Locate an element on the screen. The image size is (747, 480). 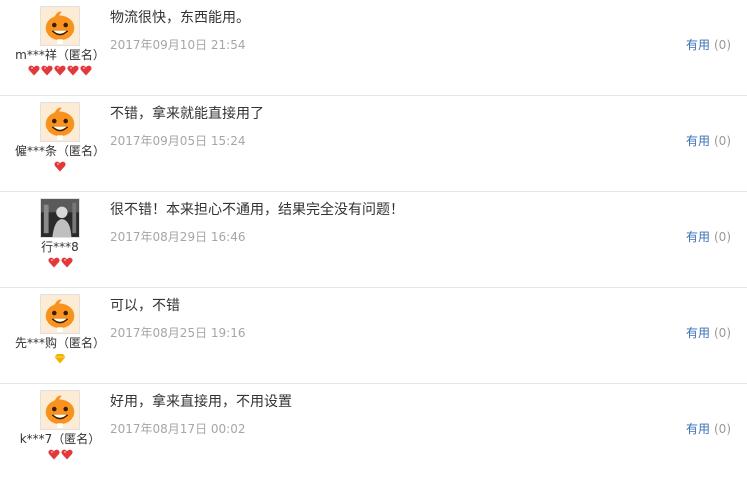
review-date: 2017年08月17日 00:02 is located at coordinates (178, 429).